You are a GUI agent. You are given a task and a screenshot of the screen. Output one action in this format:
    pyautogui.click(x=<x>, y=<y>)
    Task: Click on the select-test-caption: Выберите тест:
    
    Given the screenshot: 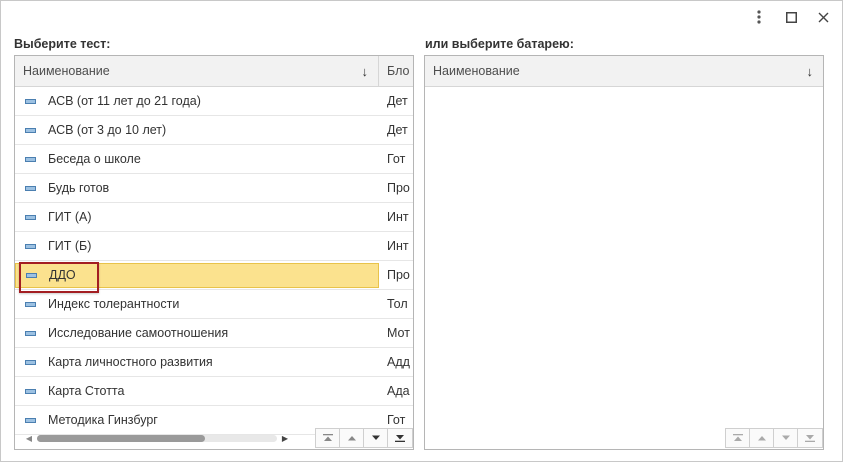 What is the action you would take?
    pyautogui.click(x=62, y=44)
    